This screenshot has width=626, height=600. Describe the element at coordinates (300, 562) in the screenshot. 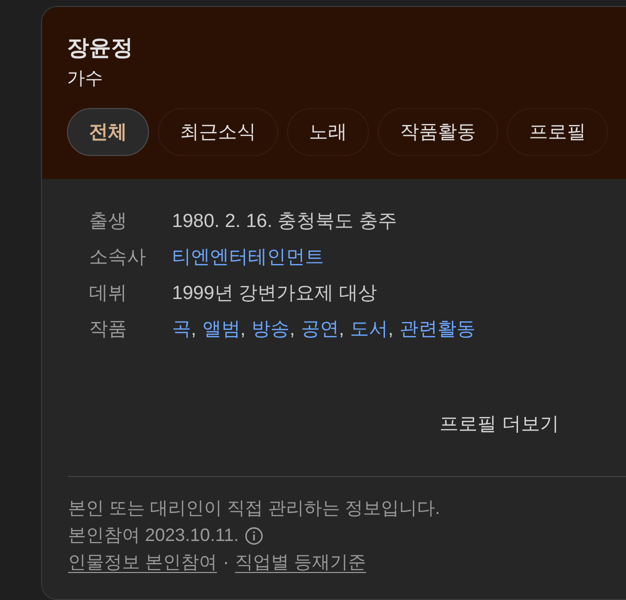

I see `footer-link: 직업별 등재기준` at that location.